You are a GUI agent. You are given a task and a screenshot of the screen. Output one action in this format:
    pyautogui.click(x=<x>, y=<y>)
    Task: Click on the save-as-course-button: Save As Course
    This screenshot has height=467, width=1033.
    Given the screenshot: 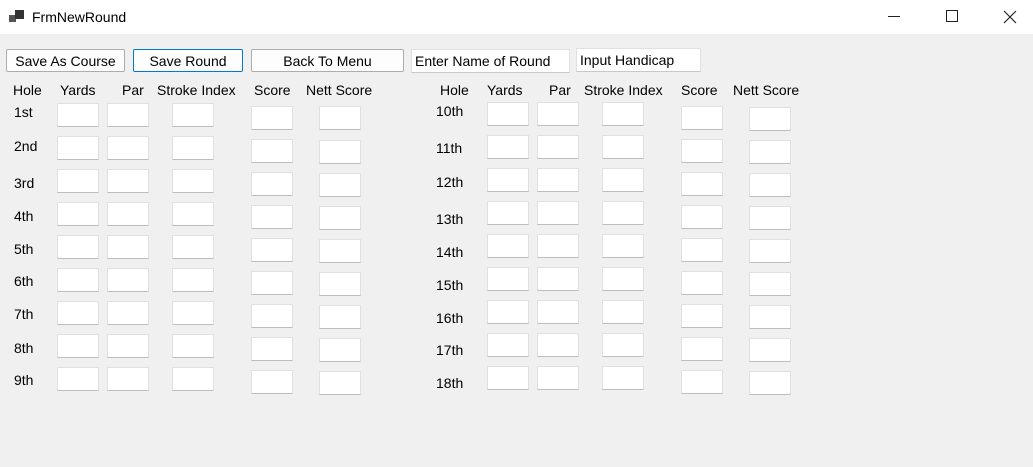 What is the action you would take?
    pyautogui.click(x=65, y=60)
    